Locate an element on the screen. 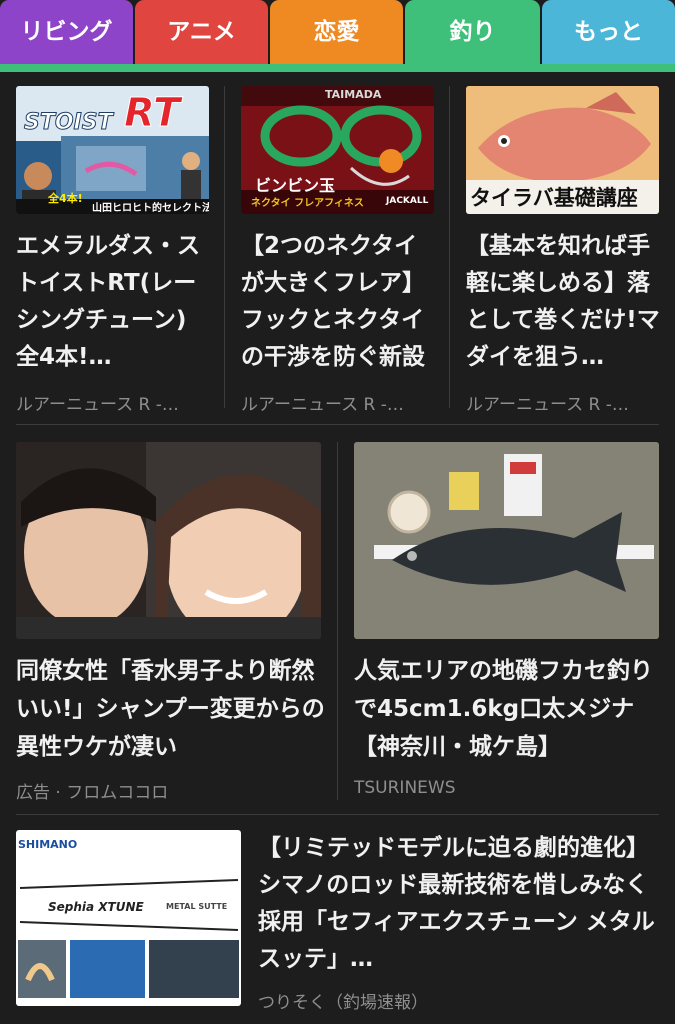  thumb-brand-text: TAIMADA is located at coordinates (353, 94).